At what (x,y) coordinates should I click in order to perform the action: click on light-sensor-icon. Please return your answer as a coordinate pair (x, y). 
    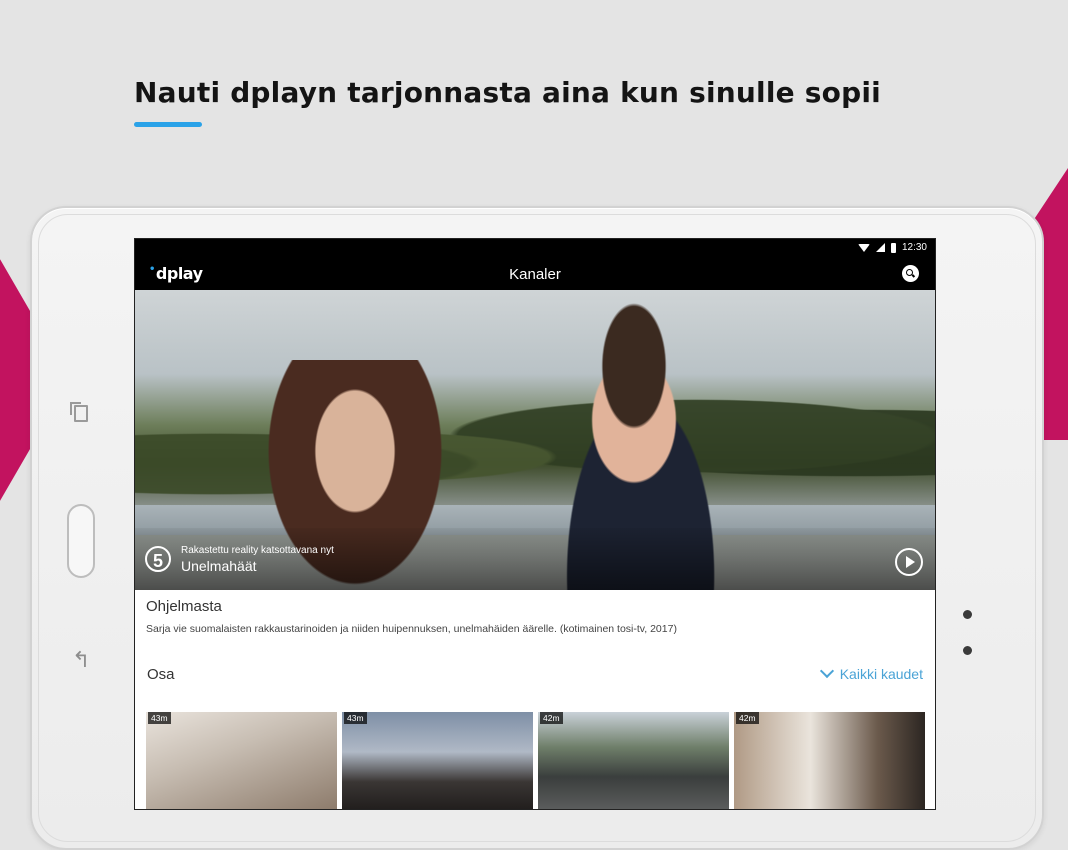
    Looking at the image, I should click on (967, 650).